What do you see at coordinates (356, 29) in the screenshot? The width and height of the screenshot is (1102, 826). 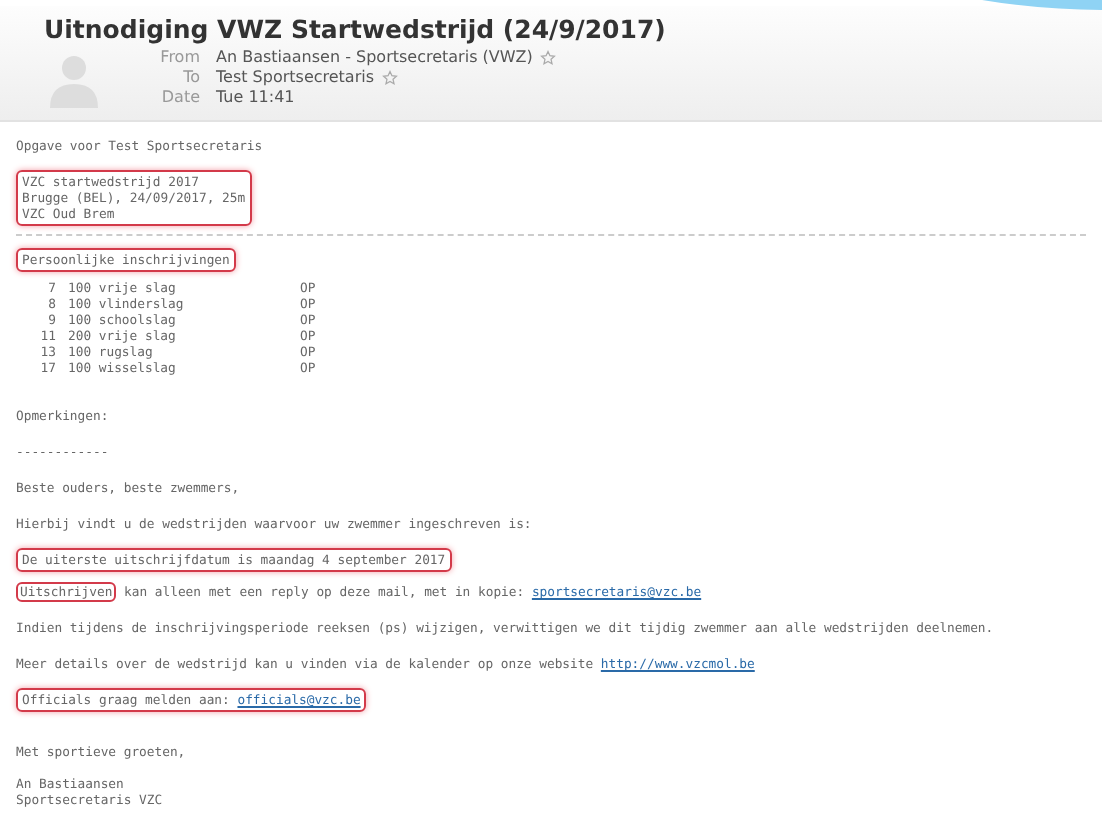 I see `message-subject: Uitnodiging VWZ Startwedstrijd (24/9/2017)` at bounding box center [356, 29].